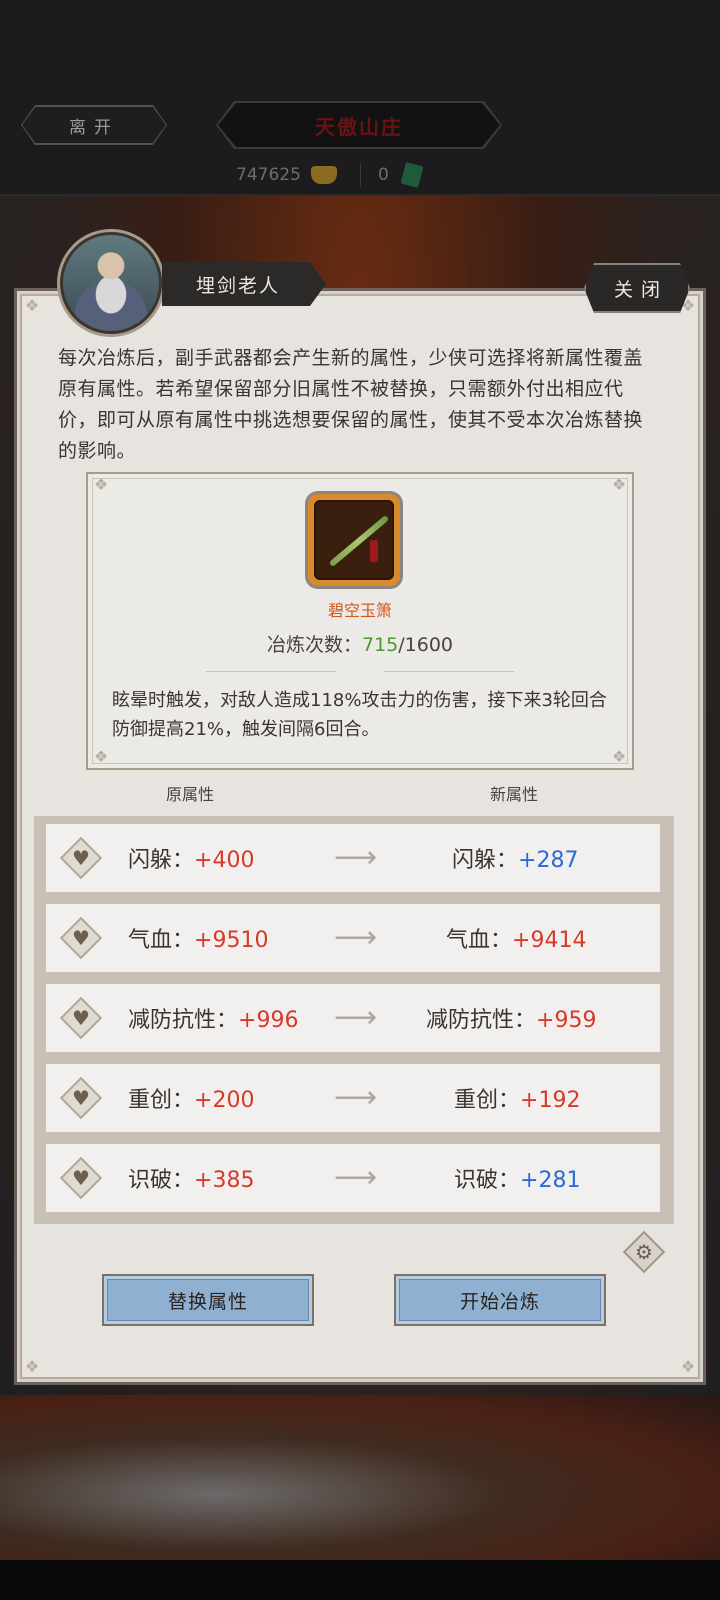 This screenshot has height=1600, width=720. I want to click on settings-button: ⚙, so click(644, 1252).